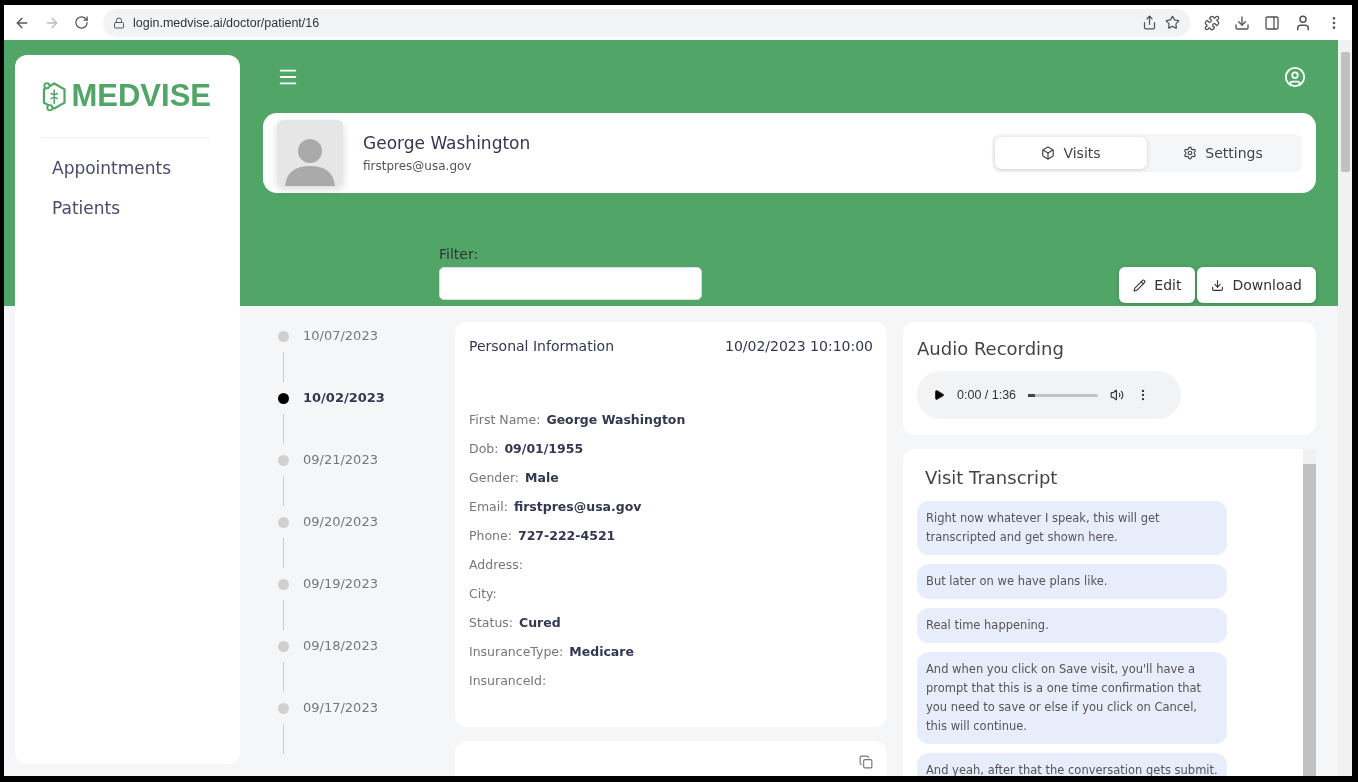  What do you see at coordinates (1172, 22) in the screenshot?
I see `star-icon` at bounding box center [1172, 22].